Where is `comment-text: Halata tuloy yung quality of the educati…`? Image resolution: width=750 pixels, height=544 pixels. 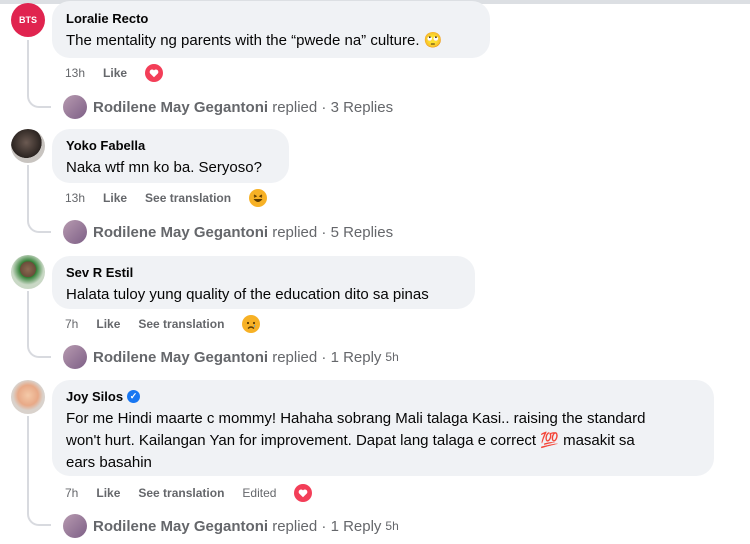
comment-text: Halata tuloy yung quality of the educati… is located at coordinates (247, 294).